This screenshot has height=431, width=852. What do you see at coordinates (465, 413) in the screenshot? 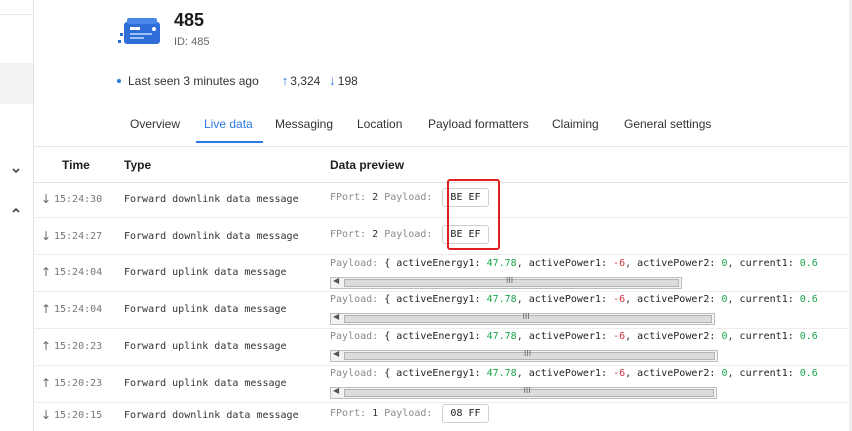
I see `payload-value: 08 FF` at bounding box center [465, 413].